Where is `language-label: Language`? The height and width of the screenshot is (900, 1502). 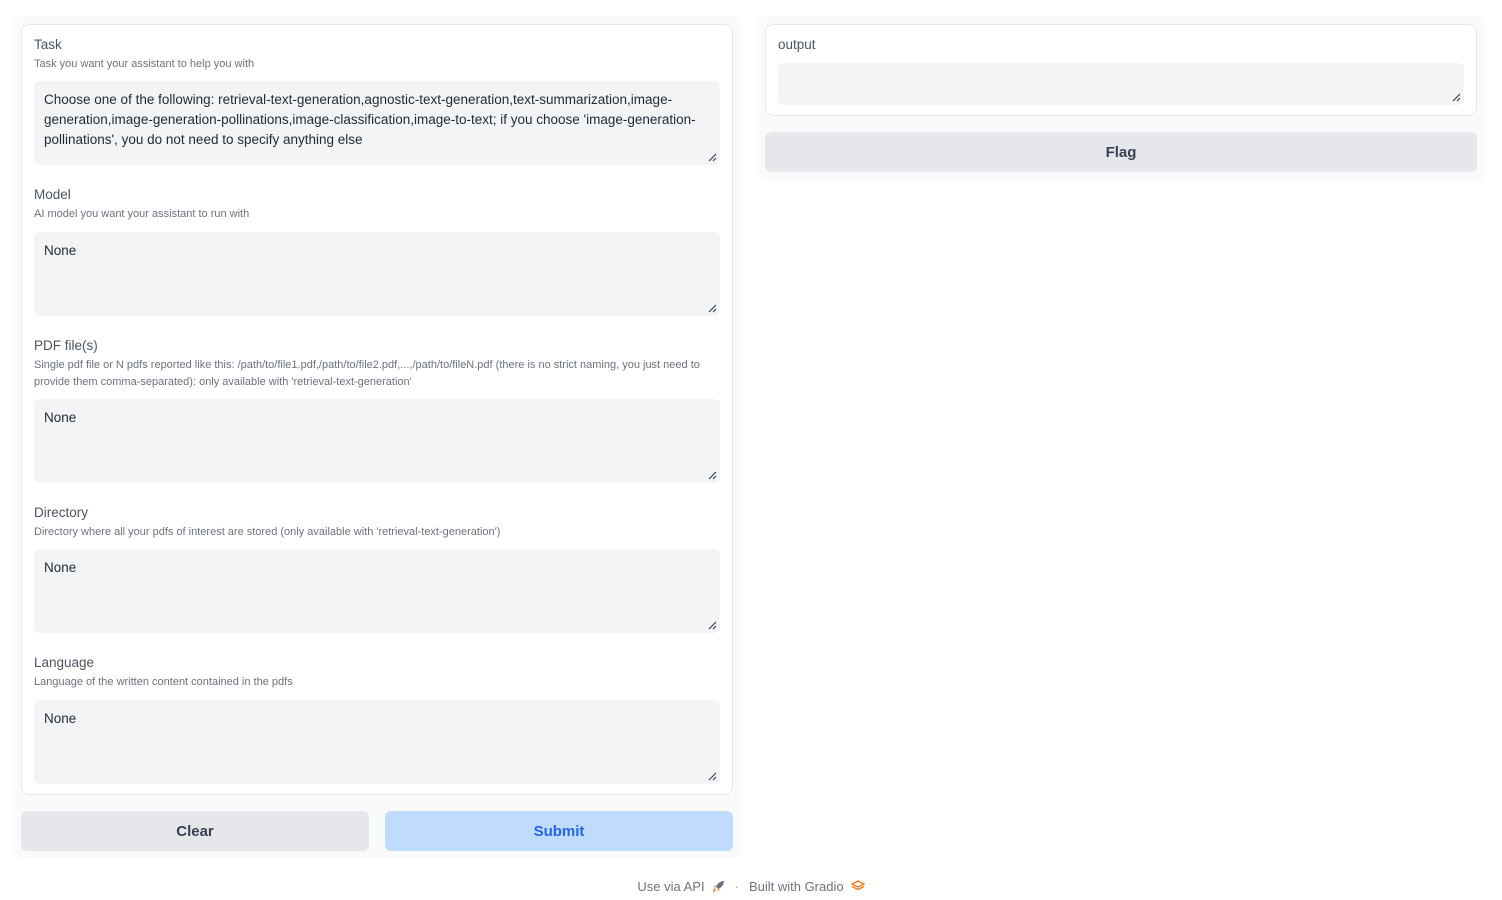
language-label: Language is located at coordinates (64, 662).